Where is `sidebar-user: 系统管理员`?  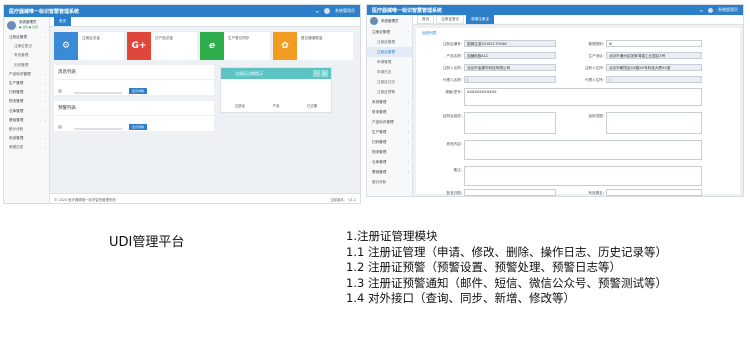 sidebar-user: 系统管理员 is located at coordinates (389, 21).